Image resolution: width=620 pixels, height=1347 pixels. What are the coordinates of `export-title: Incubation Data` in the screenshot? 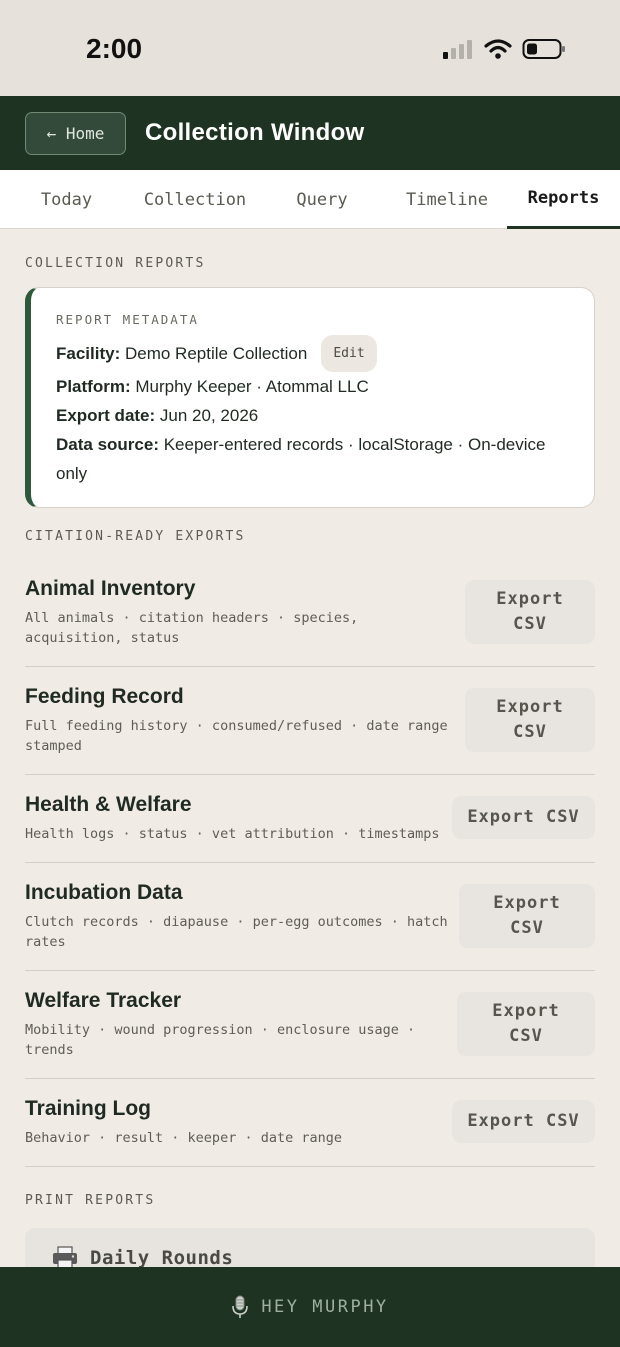 It's located at (104, 892).